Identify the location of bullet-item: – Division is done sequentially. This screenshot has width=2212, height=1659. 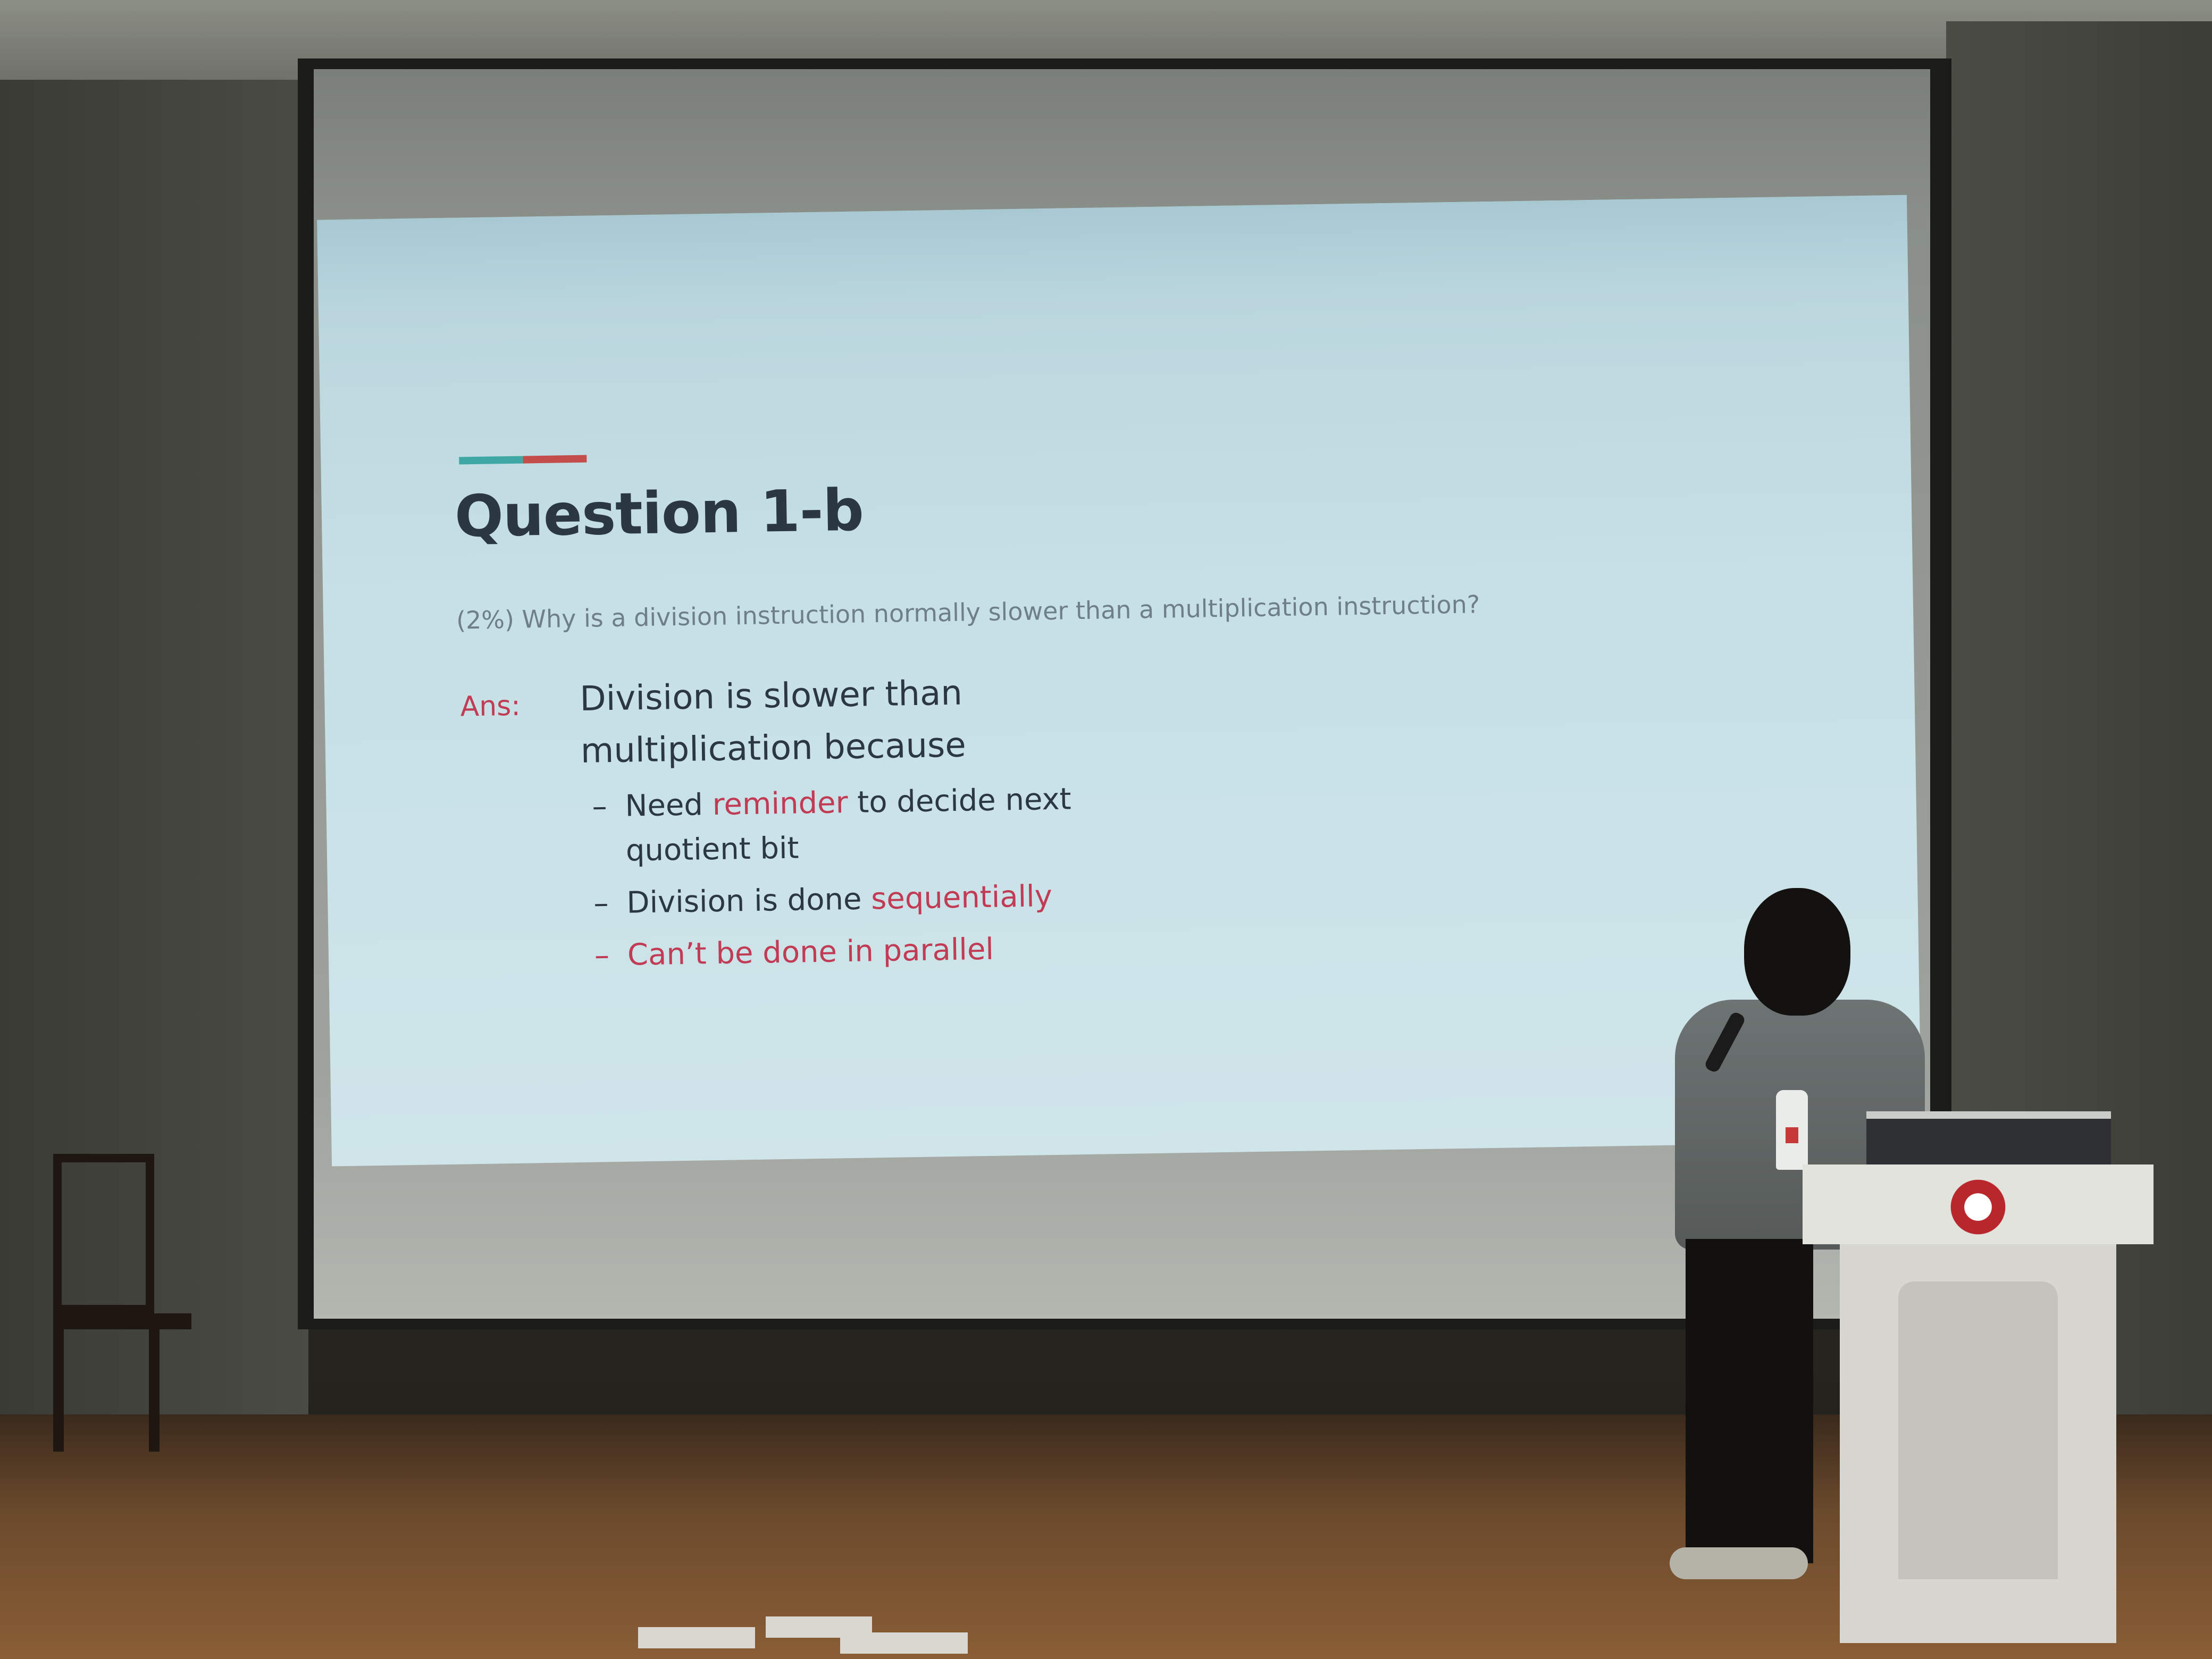
(833, 900).